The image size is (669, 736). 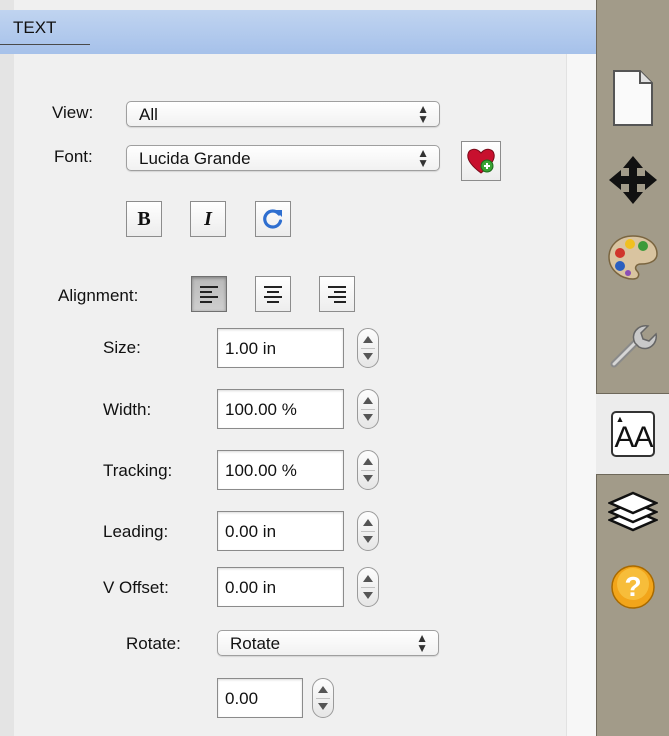 I want to click on move-icon, so click(x=633, y=180).